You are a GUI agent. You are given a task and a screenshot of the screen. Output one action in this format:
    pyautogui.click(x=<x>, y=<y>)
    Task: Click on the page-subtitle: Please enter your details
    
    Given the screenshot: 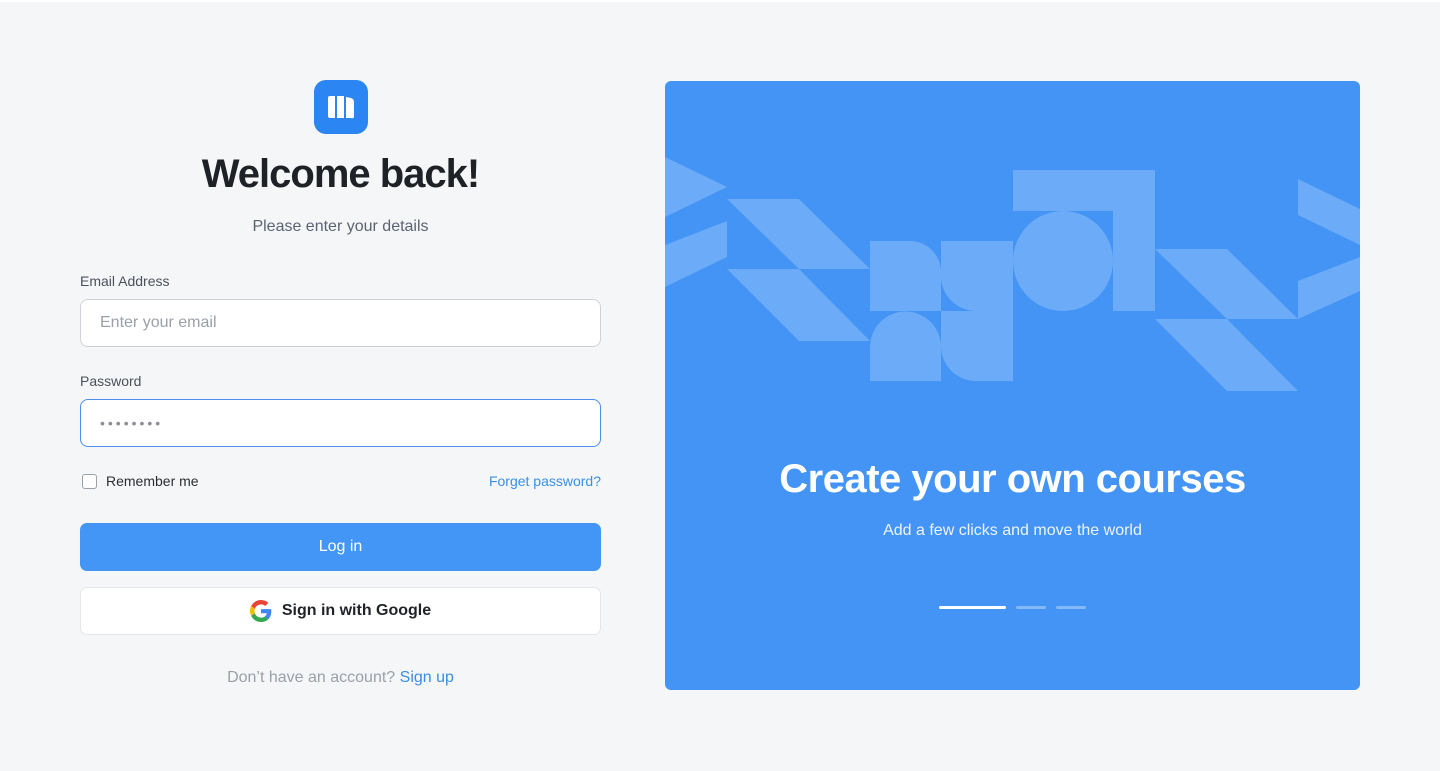 What is the action you would take?
    pyautogui.click(x=340, y=226)
    